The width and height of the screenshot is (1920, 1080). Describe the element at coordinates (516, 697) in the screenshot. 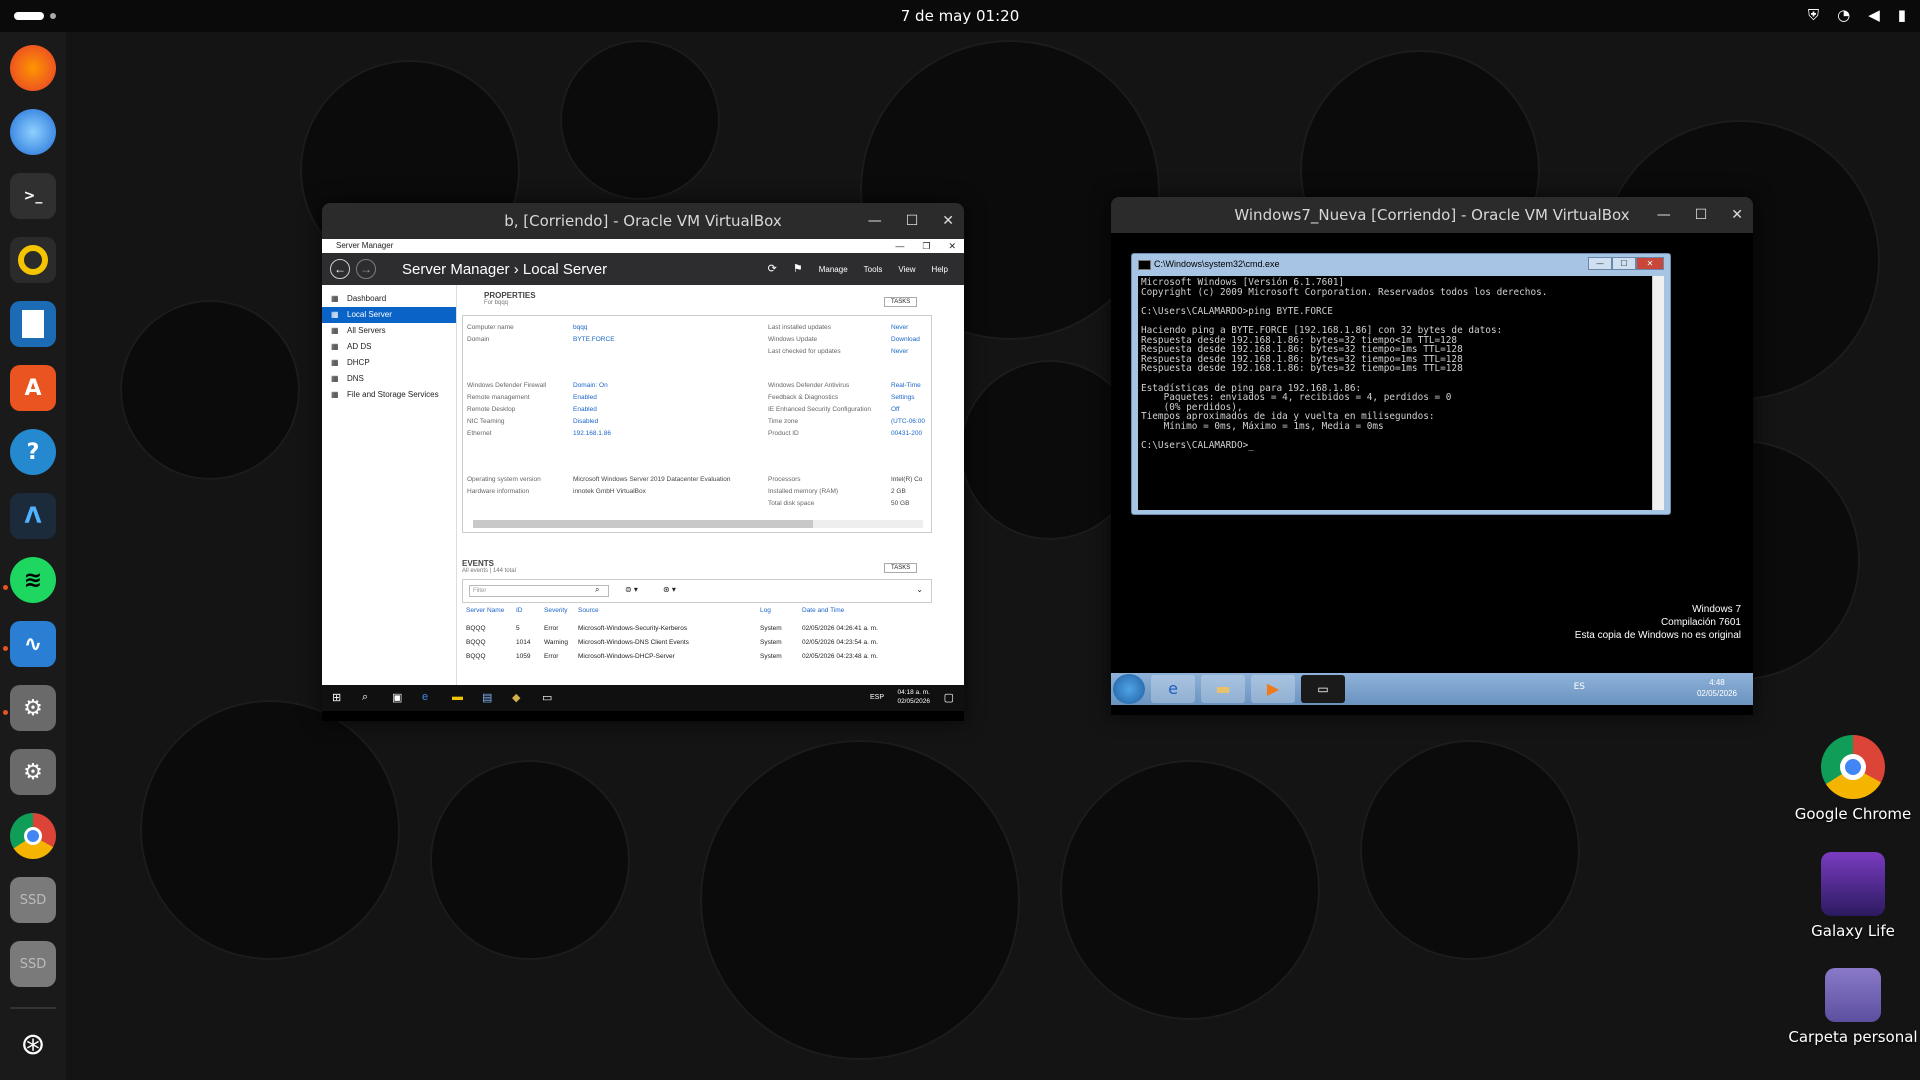

I see `tools-icon: ◆` at that location.